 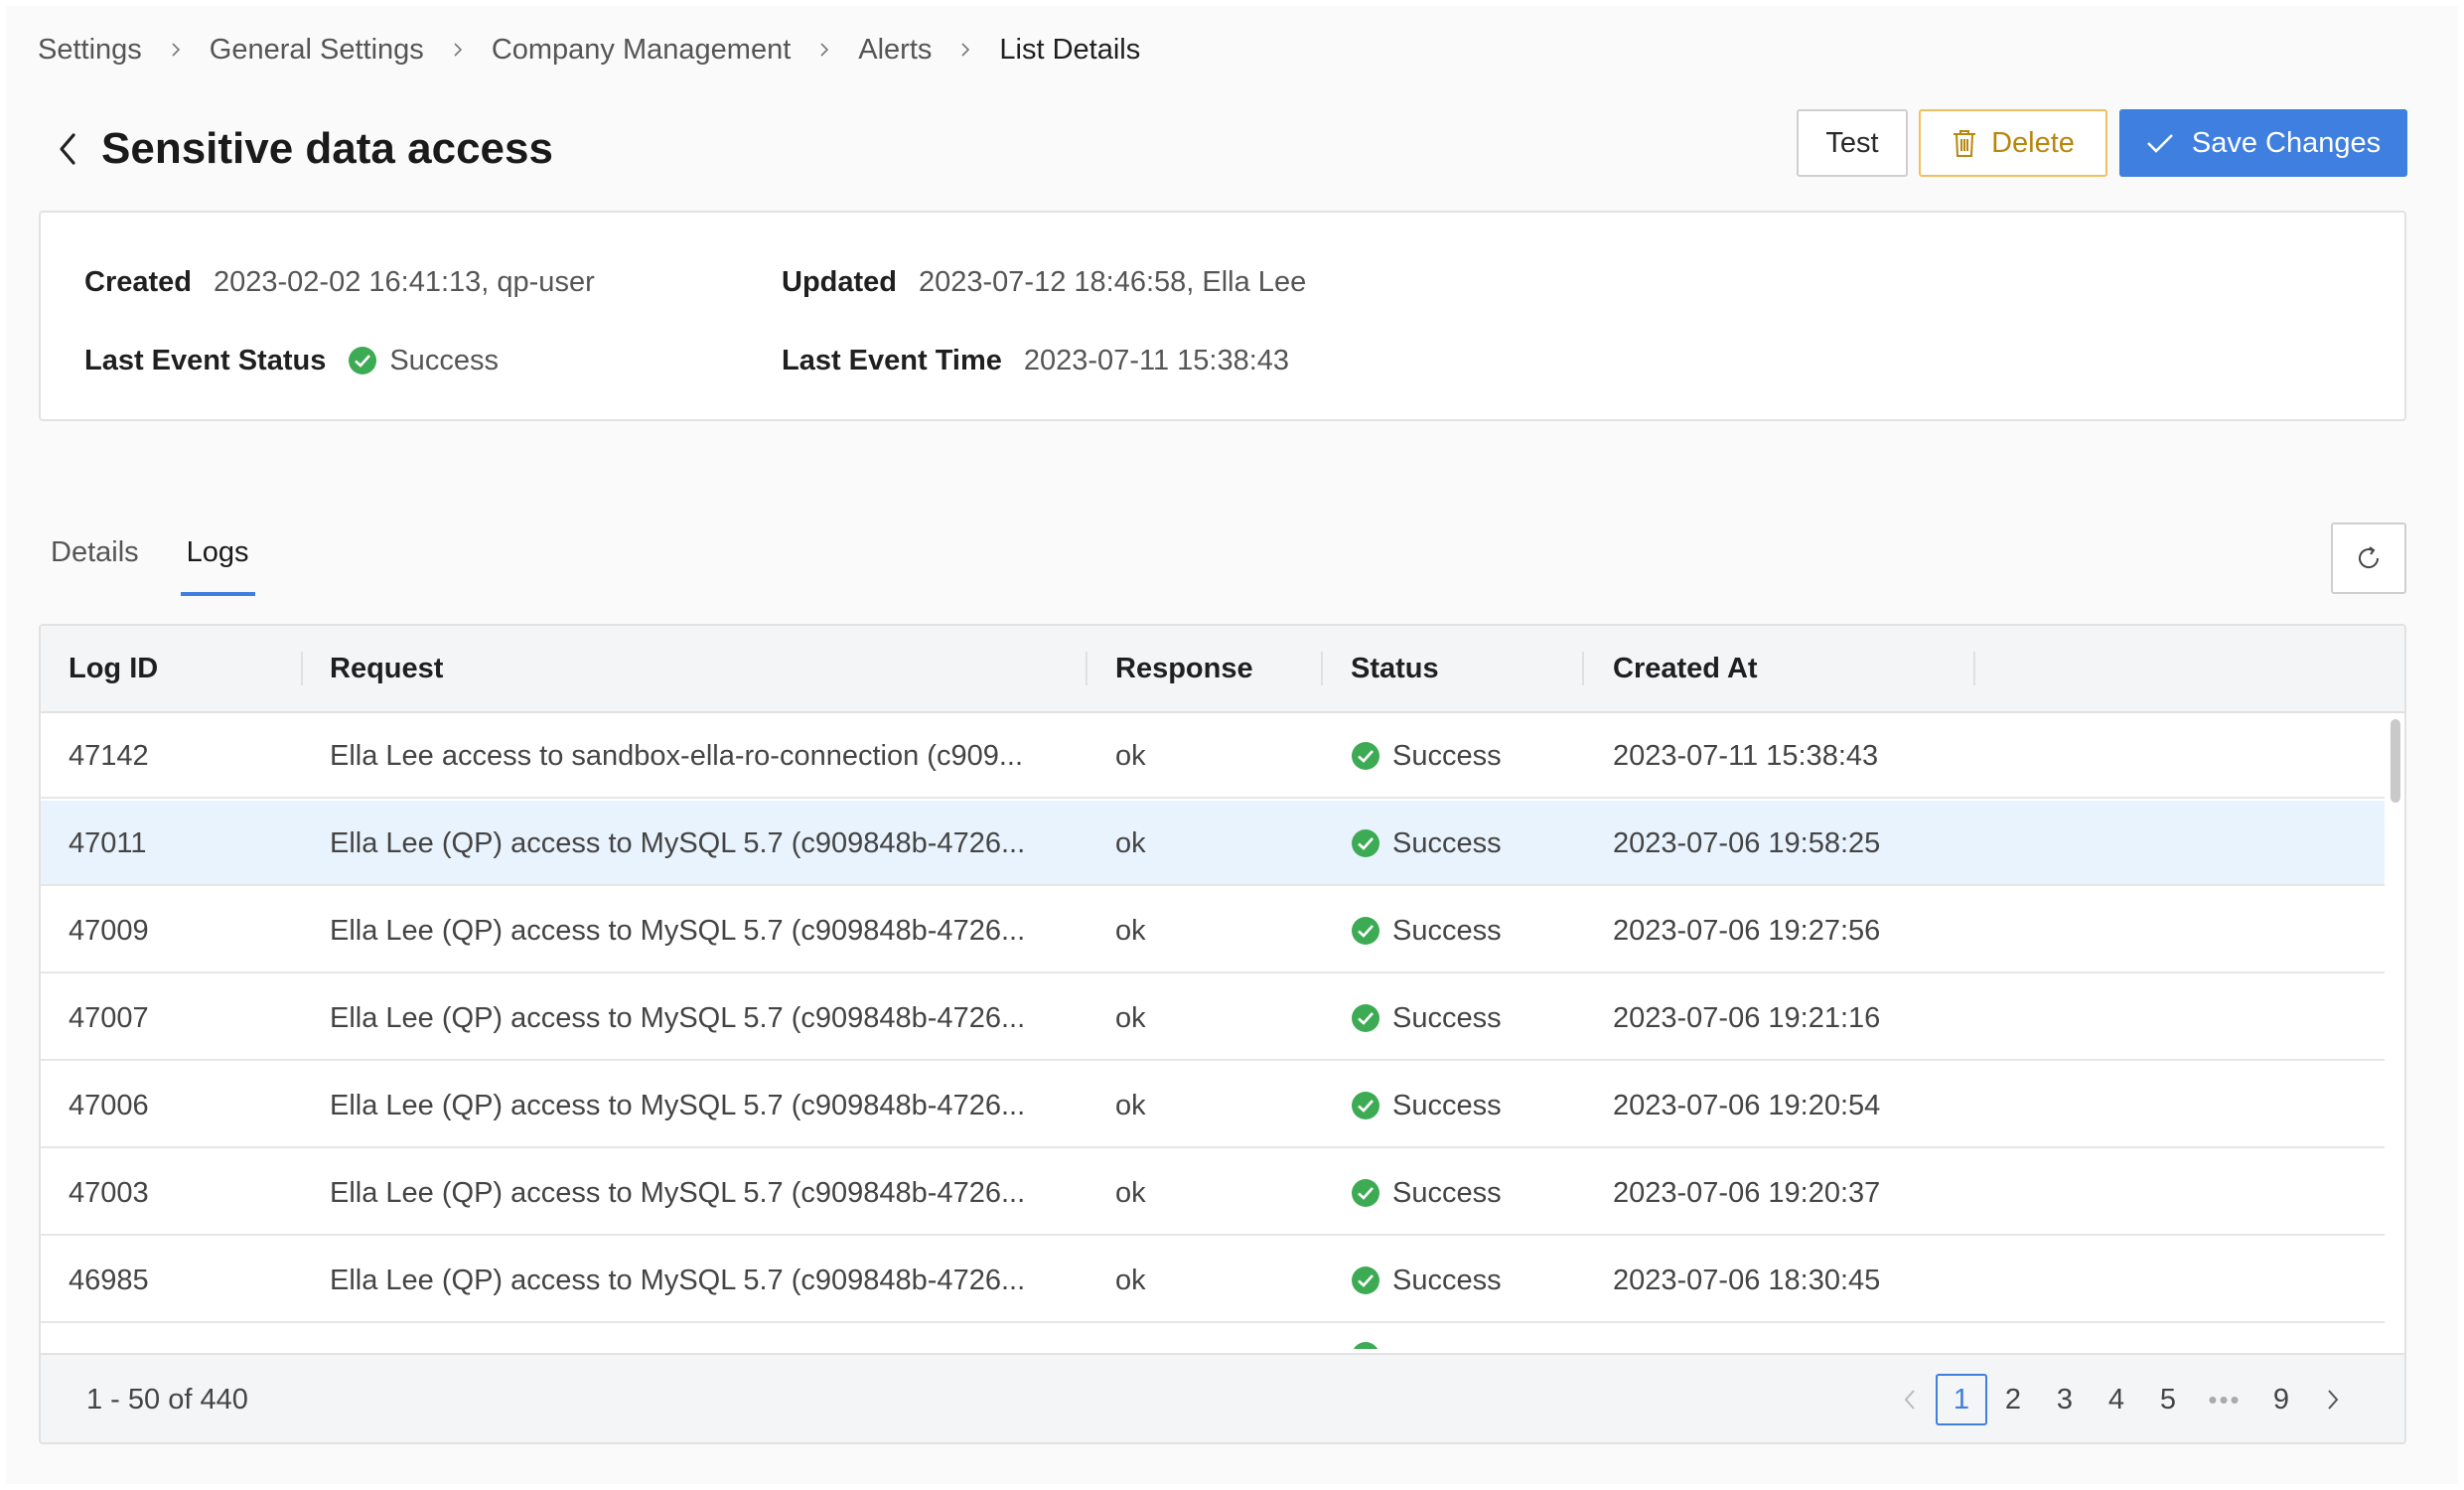 I want to click on created-at-cell: 2023-07-06 19:20:37, so click(x=1747, y=1192).